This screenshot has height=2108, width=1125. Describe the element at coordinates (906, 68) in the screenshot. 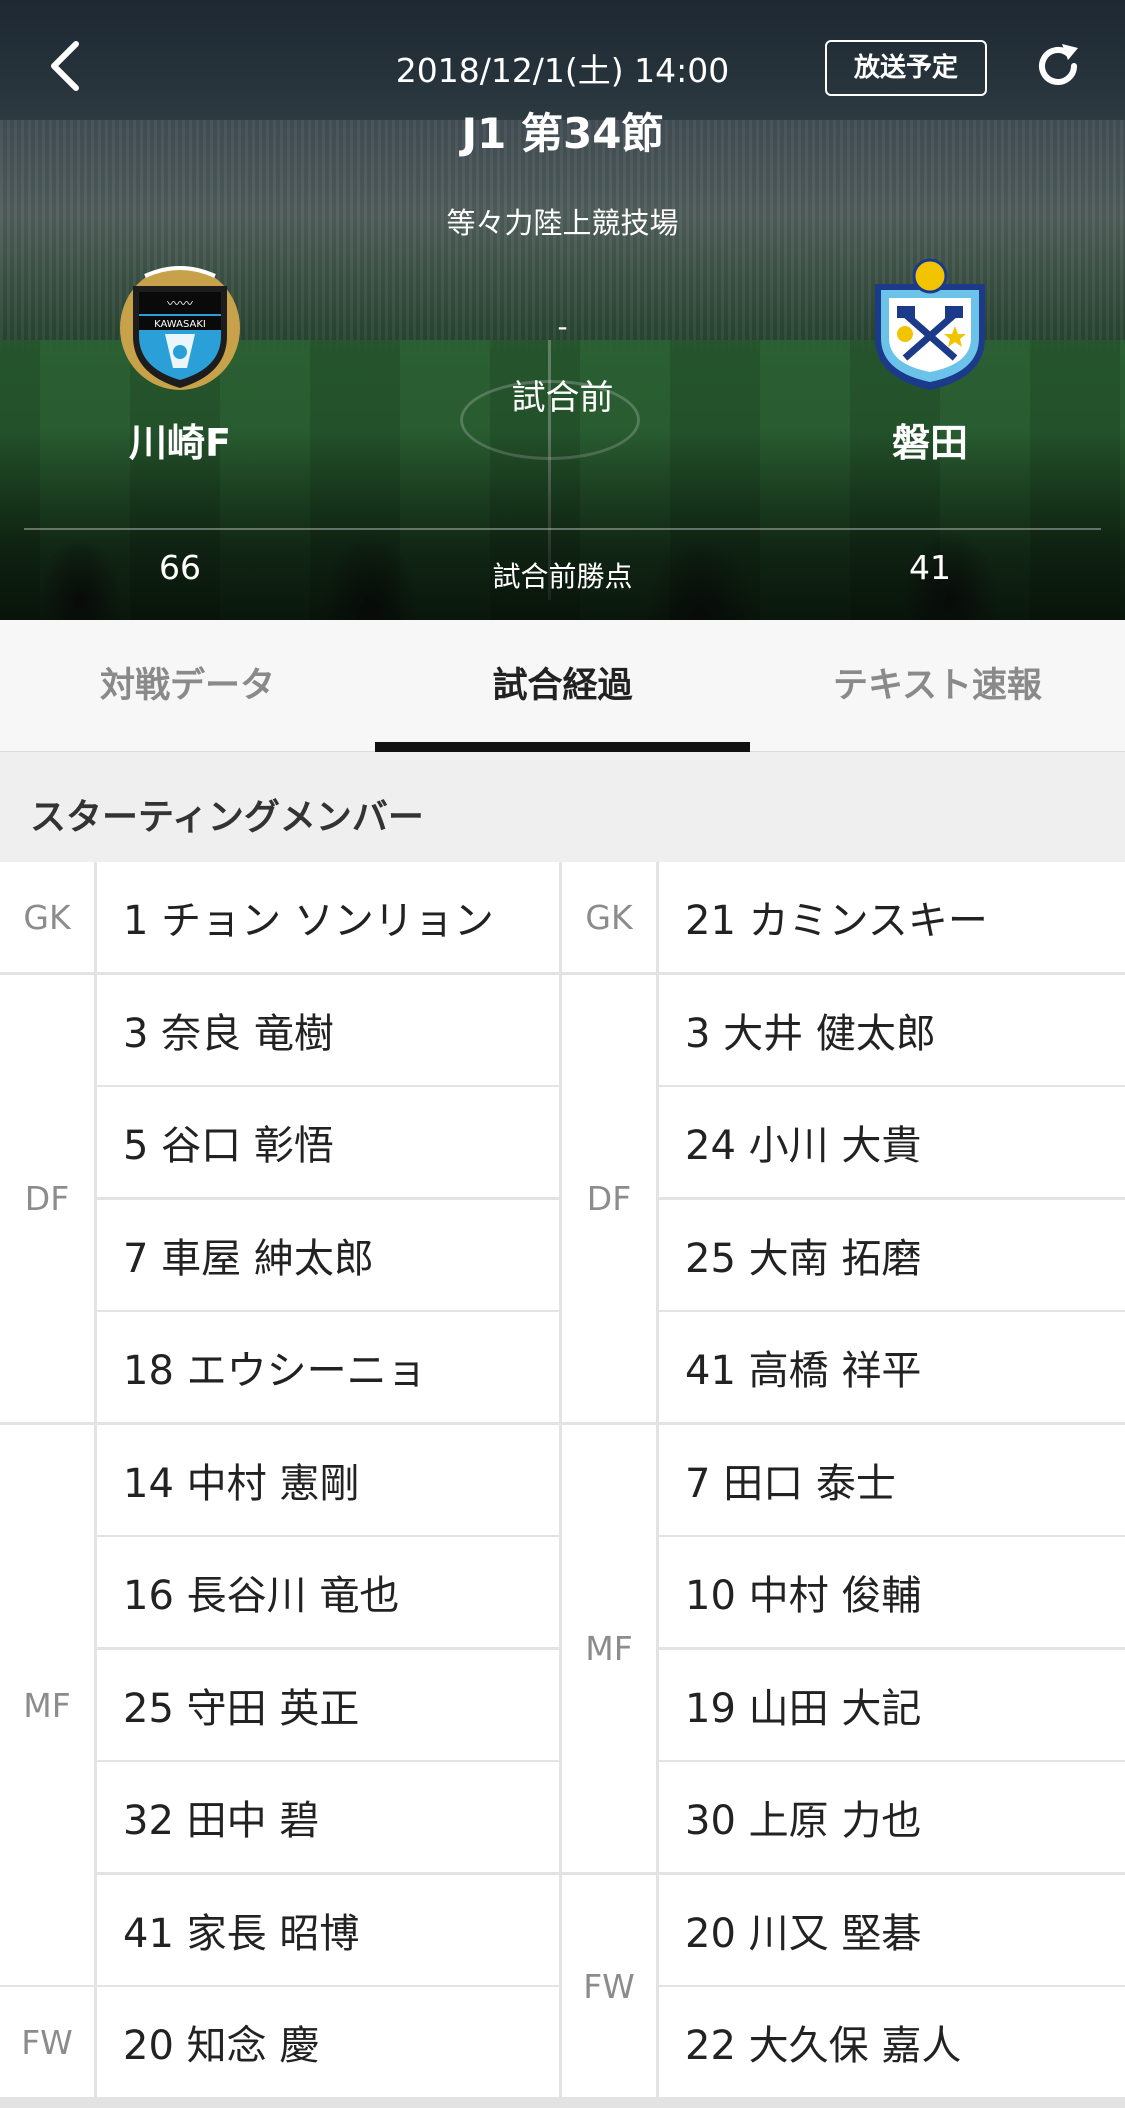

I see `broadcast-schedule-button: 放送予定` at that location.